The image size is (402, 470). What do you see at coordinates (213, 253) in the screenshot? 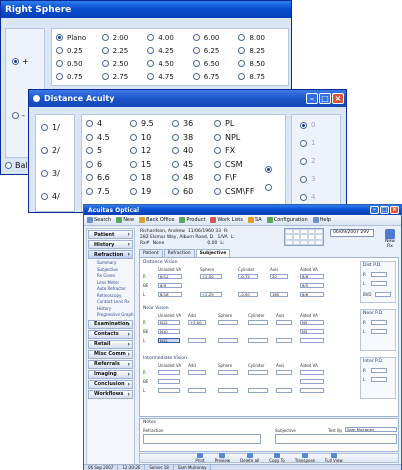
I see `tab-subjective: Subjective` at bounding box center [213, 253].